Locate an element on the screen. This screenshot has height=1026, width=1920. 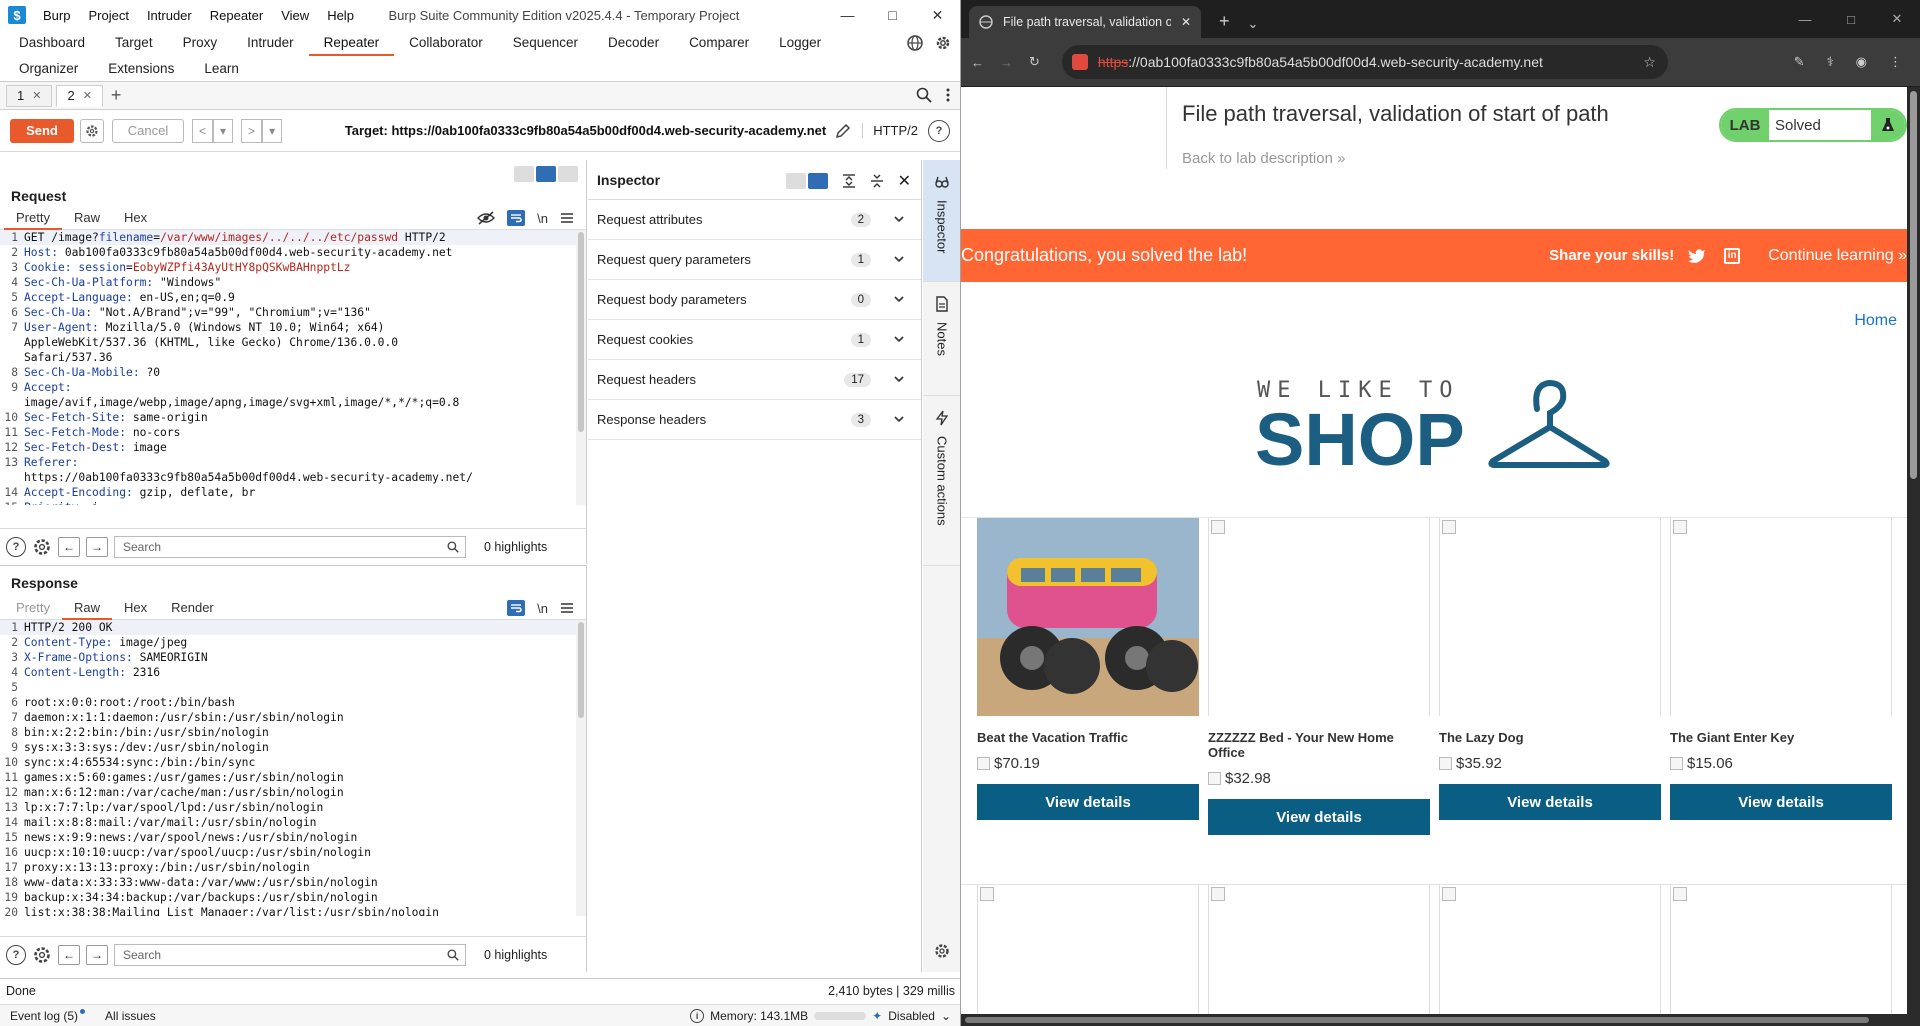
bookmark-star-icon: ☆ is located at coordinates (1649, 62).